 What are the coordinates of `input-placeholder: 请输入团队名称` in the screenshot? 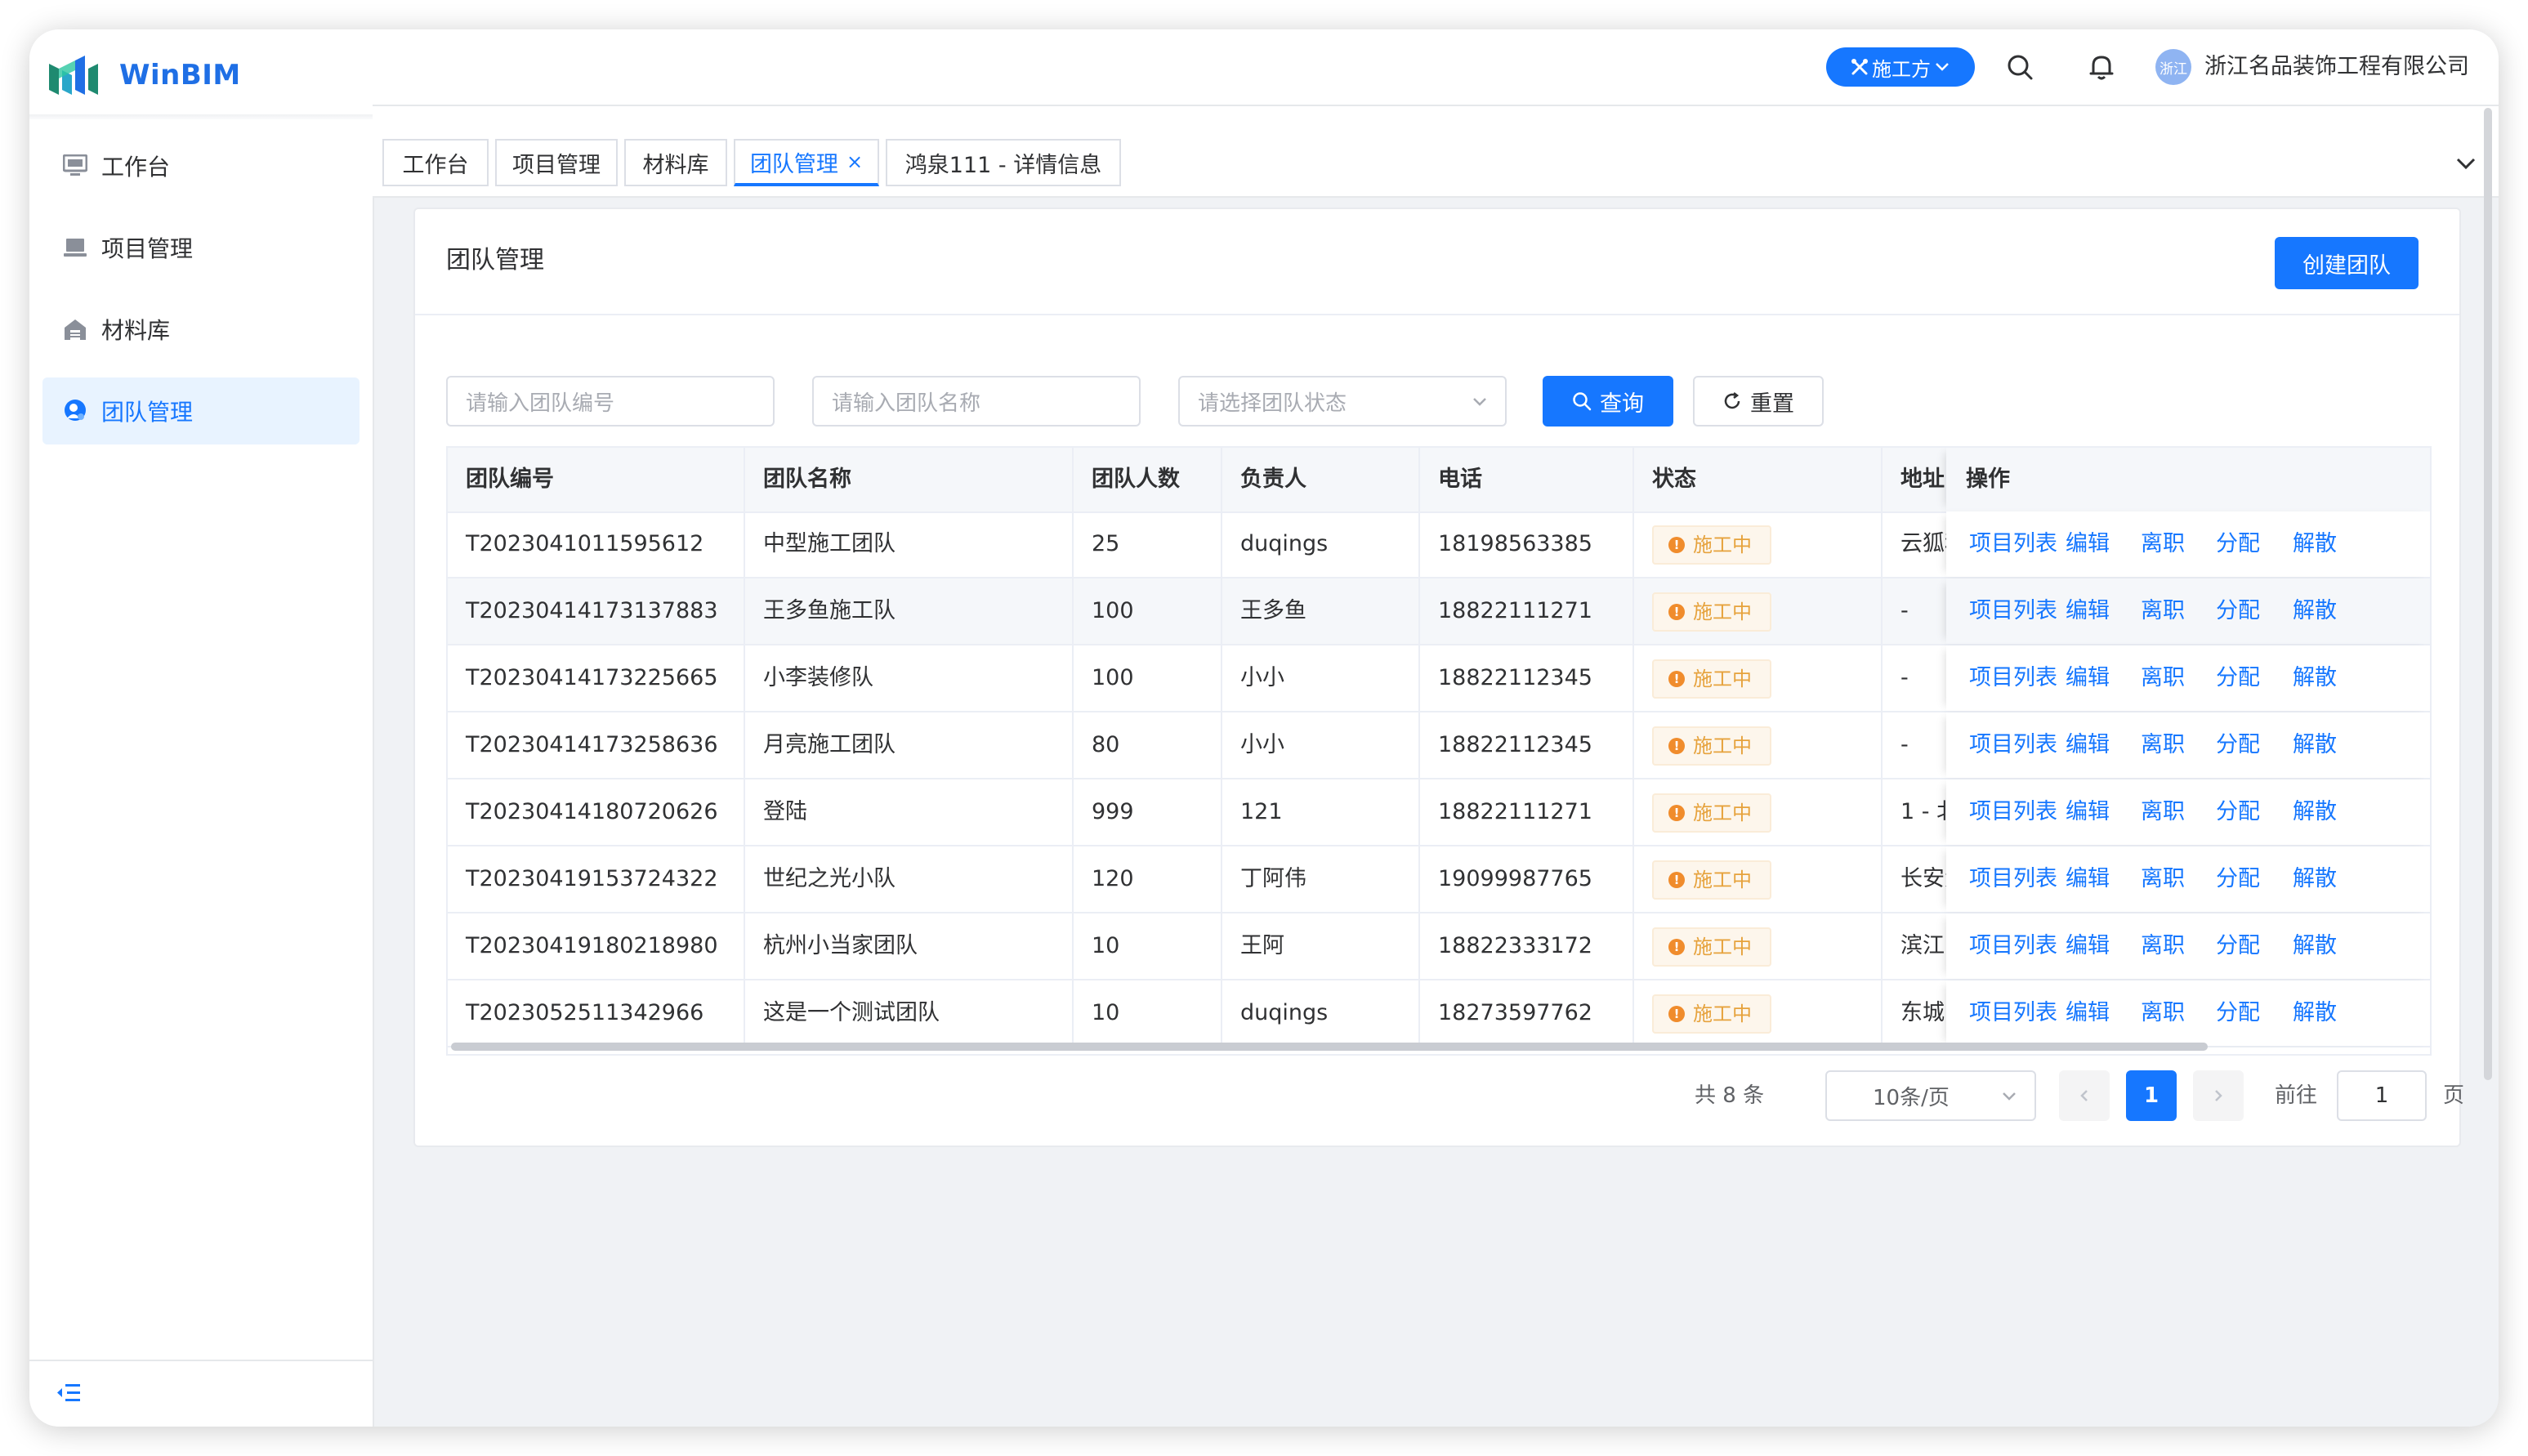 It's located at (906, 403).